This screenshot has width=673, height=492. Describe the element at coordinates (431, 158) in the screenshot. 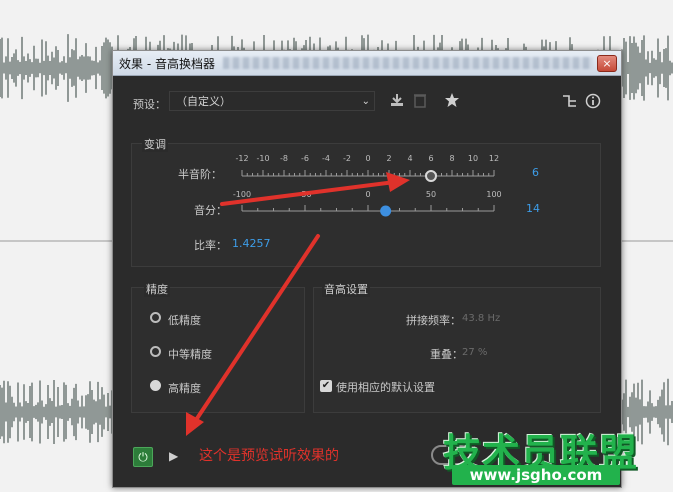

I see `tick-label: 6` at that location.